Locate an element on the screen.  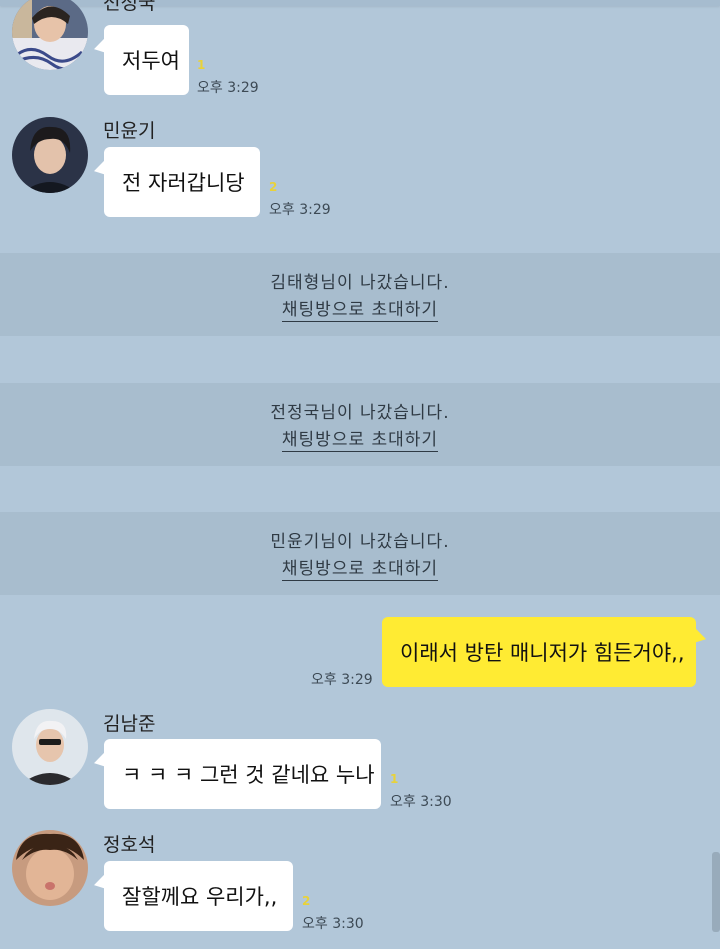
sender-name: 전정국 is located at coordinates (129, 7).